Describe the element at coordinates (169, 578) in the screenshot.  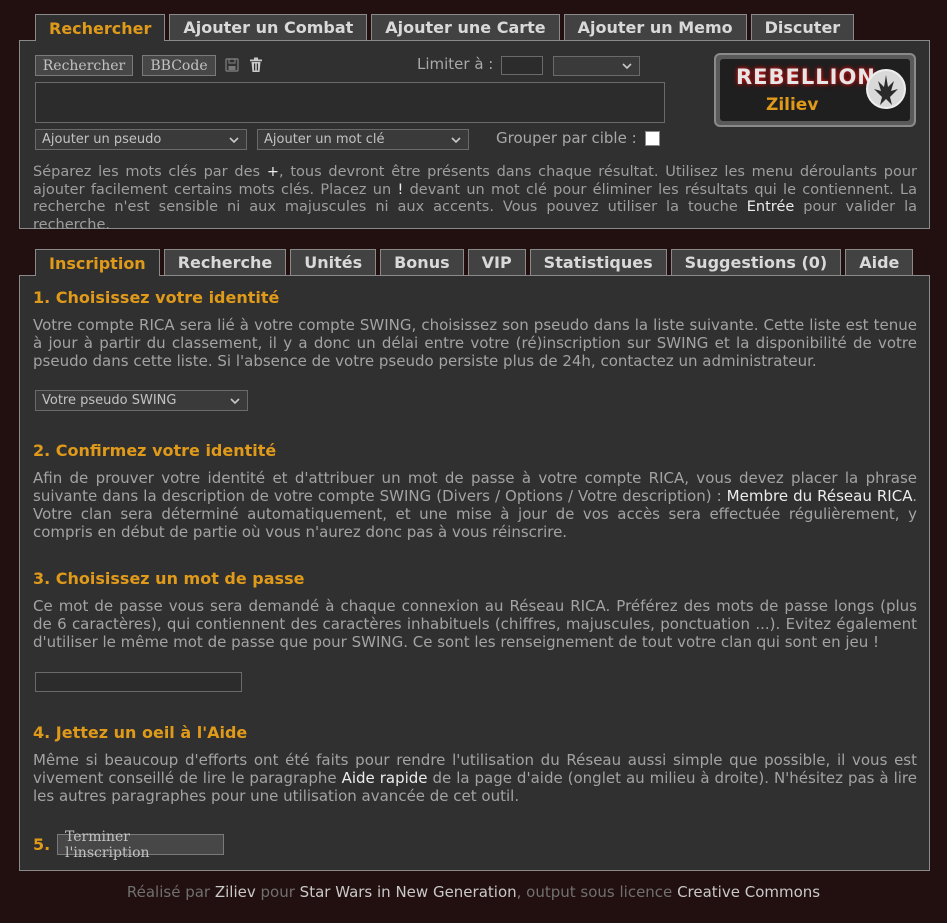
I see `step3-title: 3. Choisissez un mot de passe` at that location.